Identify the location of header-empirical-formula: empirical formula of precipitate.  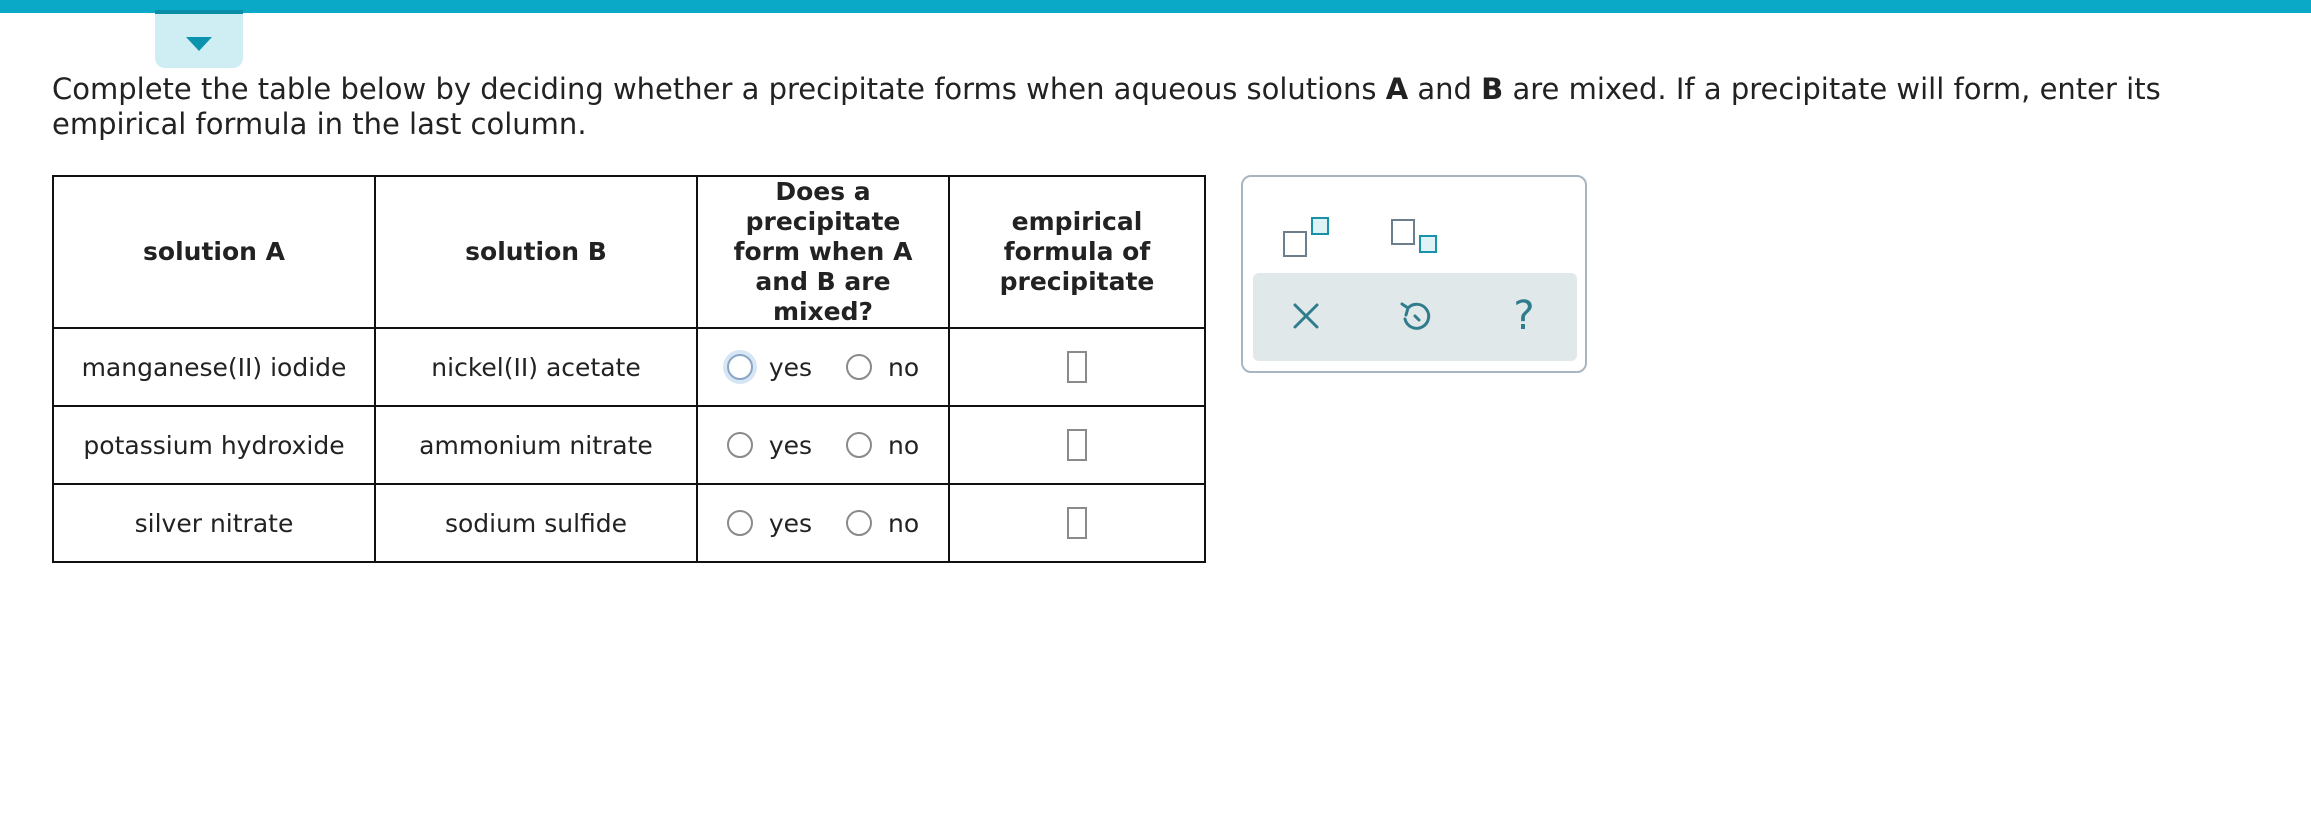
(1077, 252).